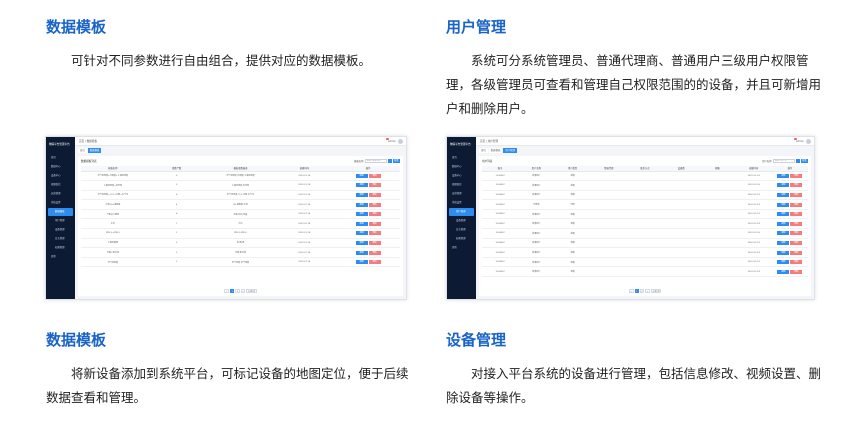  Describe the element at coordinates (375, 160) in the screenshot. I see `search-input: 请输入模板名称` at that location.